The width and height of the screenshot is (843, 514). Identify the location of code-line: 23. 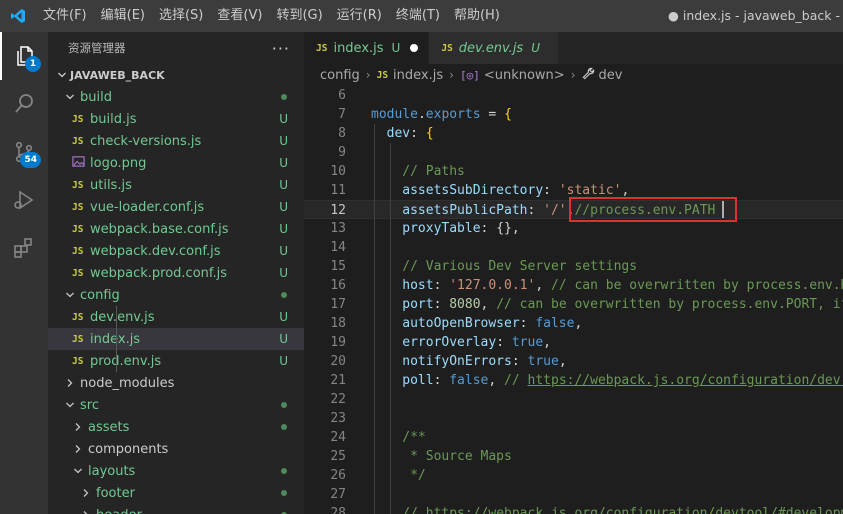
(573, 418).